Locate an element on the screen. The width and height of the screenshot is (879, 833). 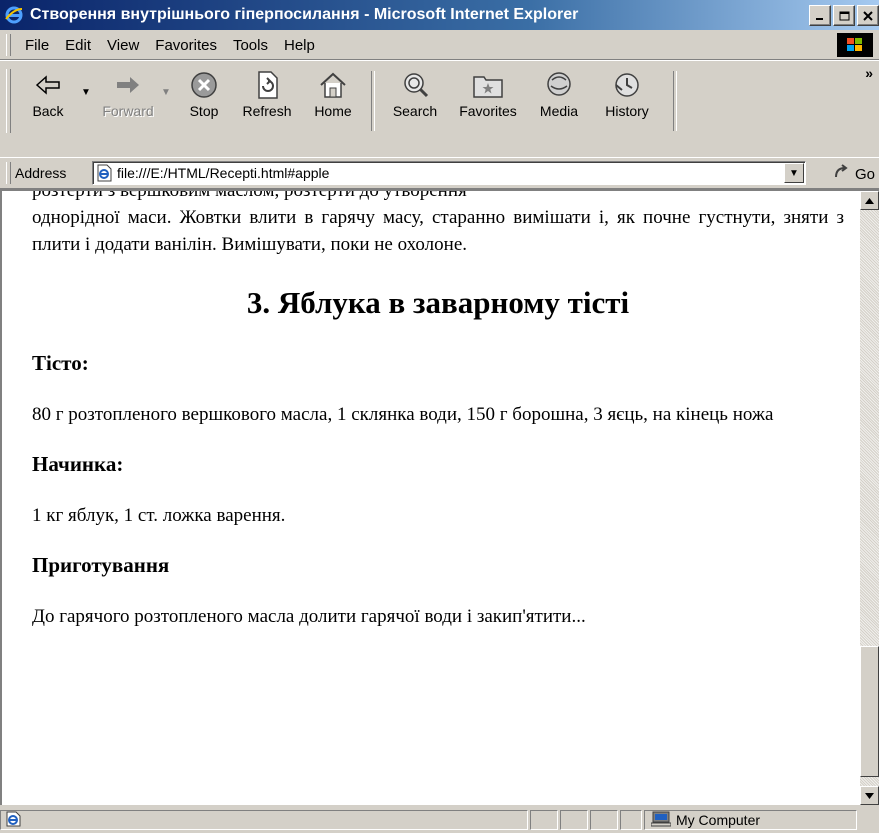
stop-button: Stop is located at coordinates (204, 90).